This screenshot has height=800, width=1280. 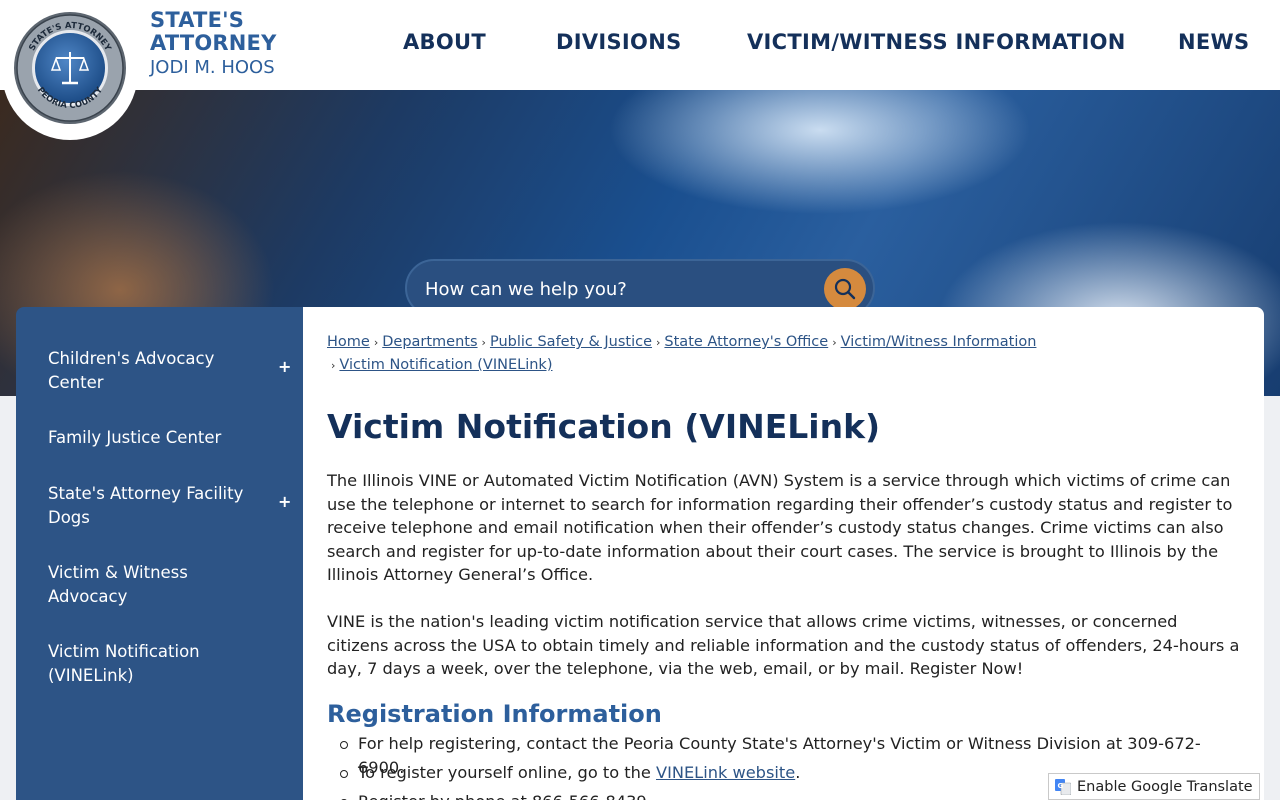 I want to click on vinelink-website-link: VINELink website, so click(x=725, y=772).